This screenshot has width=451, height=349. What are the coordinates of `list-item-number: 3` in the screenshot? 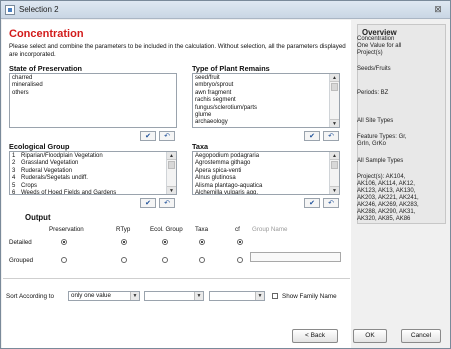 It's located at (14, 170).